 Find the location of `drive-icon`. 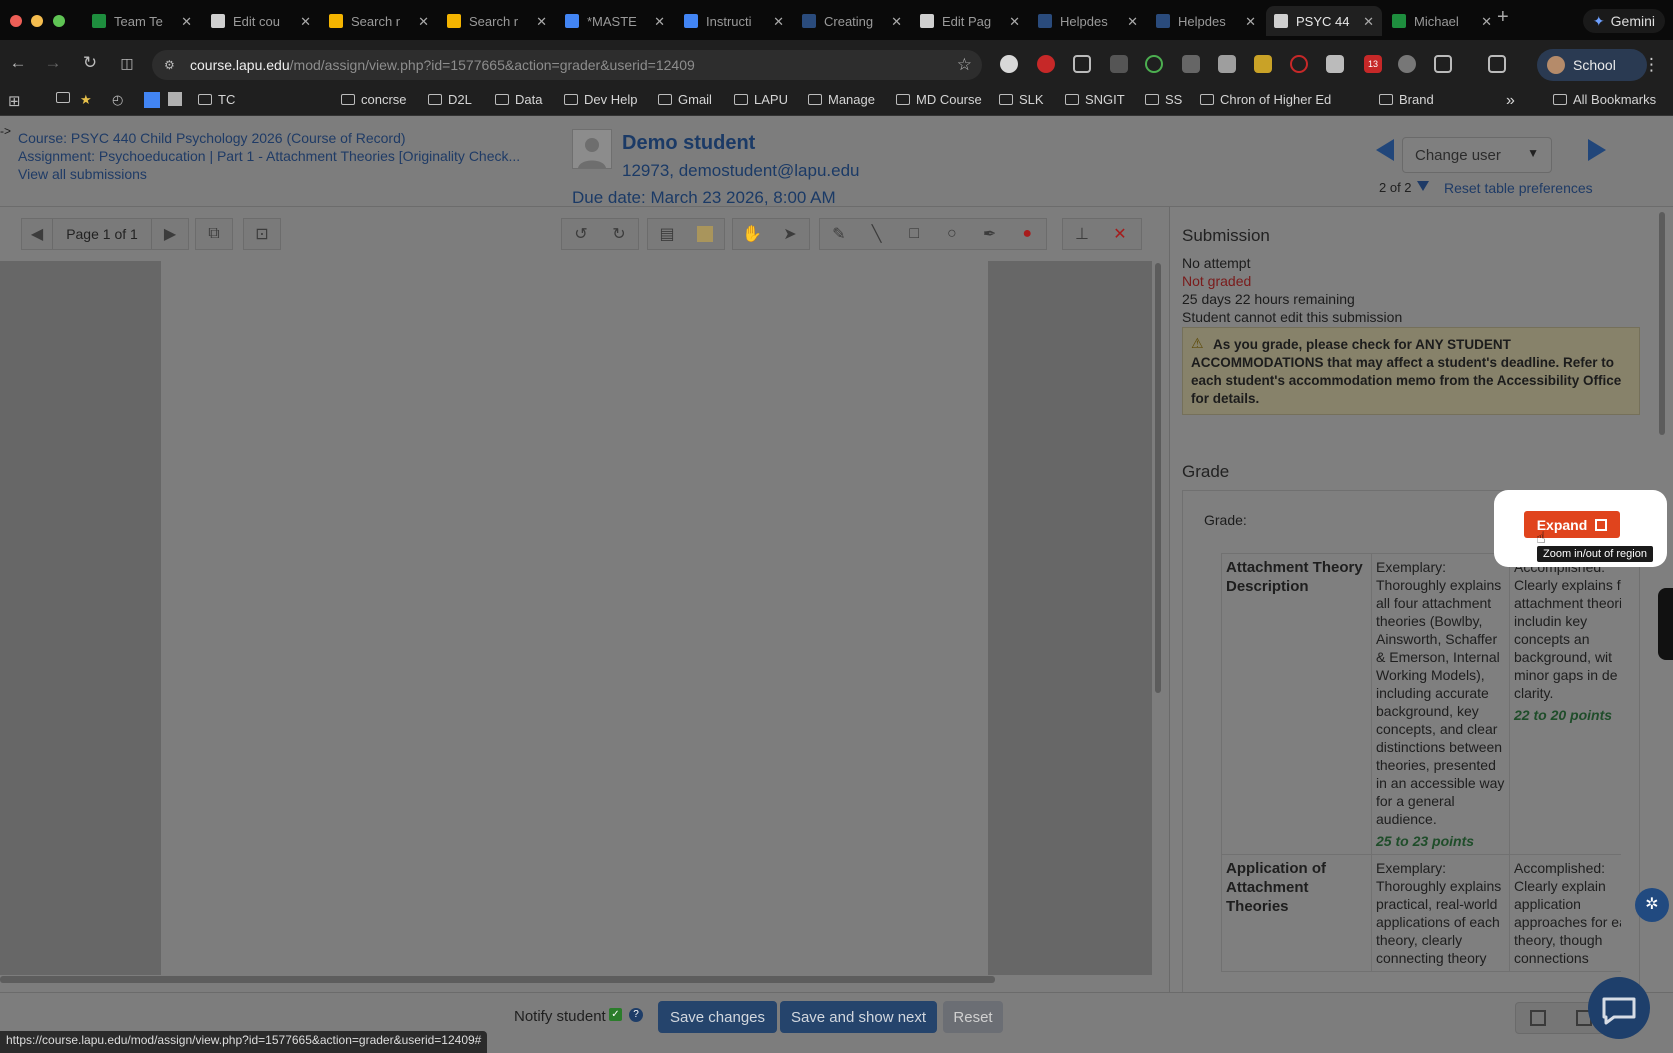

drive-icon is located at coordinates (175, 99).